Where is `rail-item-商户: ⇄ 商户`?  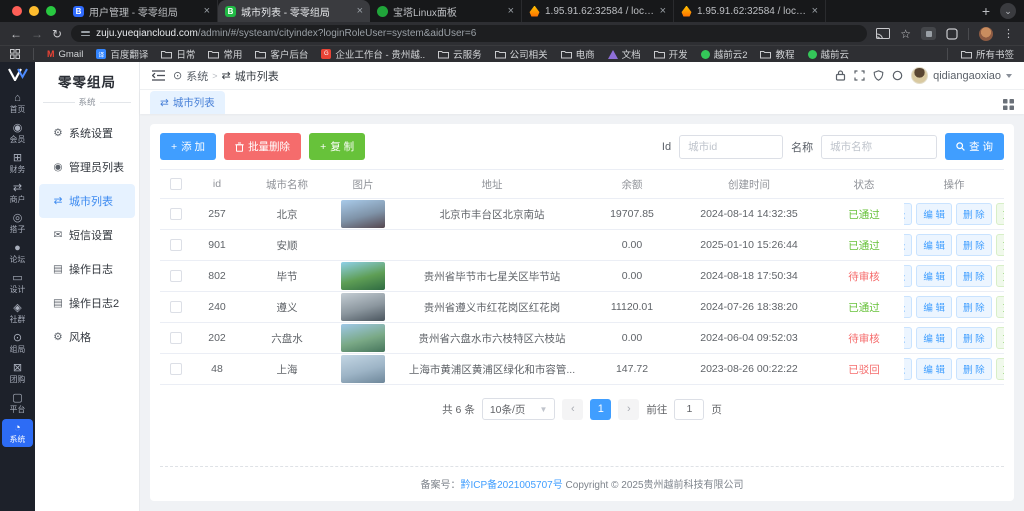
rail-item-商户: ⇄ 商户 is located at coordinates (17, 193).